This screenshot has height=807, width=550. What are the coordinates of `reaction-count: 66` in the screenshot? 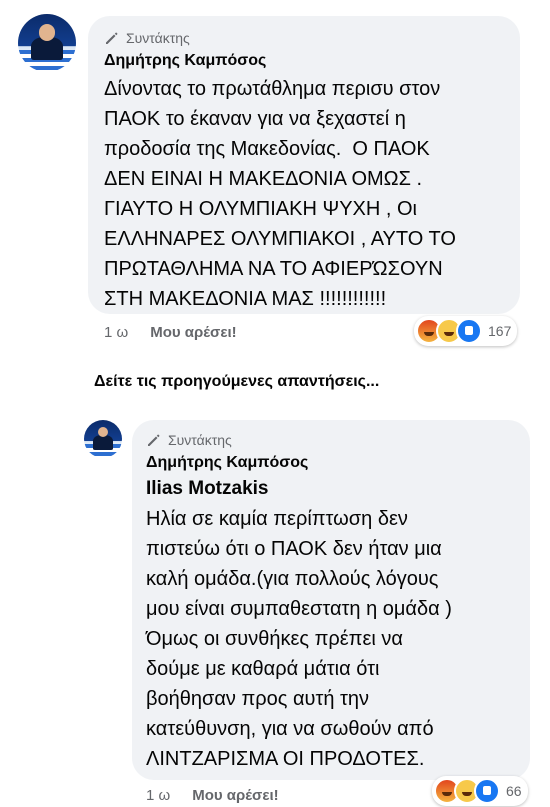 It's located at (514, 791).